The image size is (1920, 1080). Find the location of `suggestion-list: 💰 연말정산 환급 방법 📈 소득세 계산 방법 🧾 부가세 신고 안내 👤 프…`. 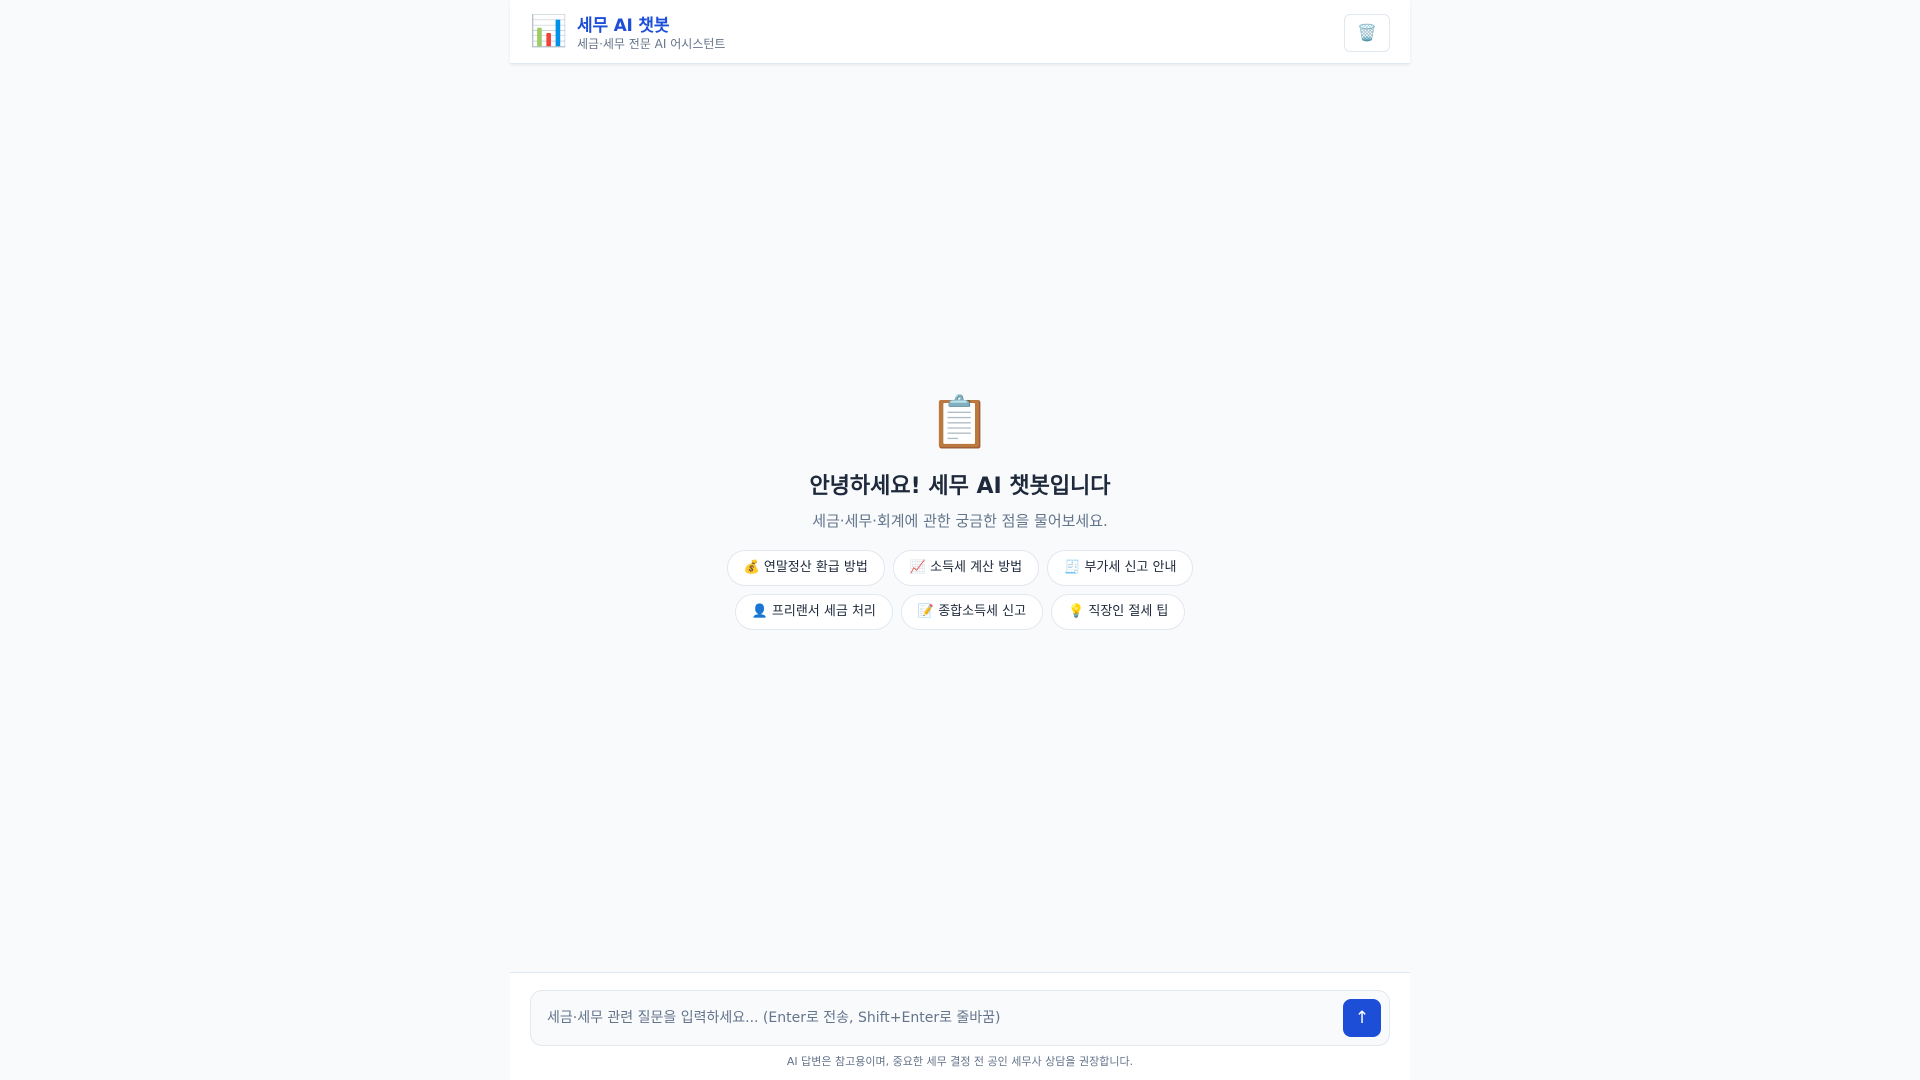

suggestion-list: 💰 연말정산 환급 방법 📈 소득세 계산 방법 🧾 부가세 신고 안내 👤 프… is located at coordinates (960, 590).